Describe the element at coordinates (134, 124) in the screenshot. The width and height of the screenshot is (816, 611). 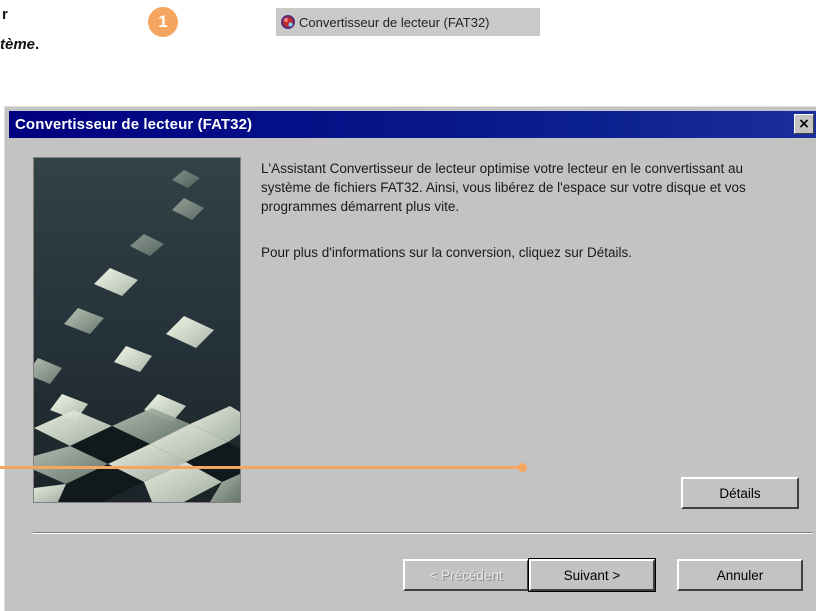
I see `dialog-title: Convertisseur de lecteur (FAT32)` at that location.